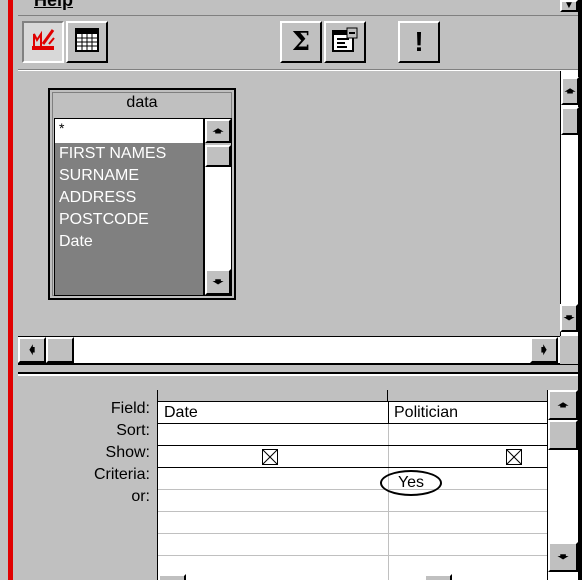  I want to click on design-view-button, so click(43, 42).